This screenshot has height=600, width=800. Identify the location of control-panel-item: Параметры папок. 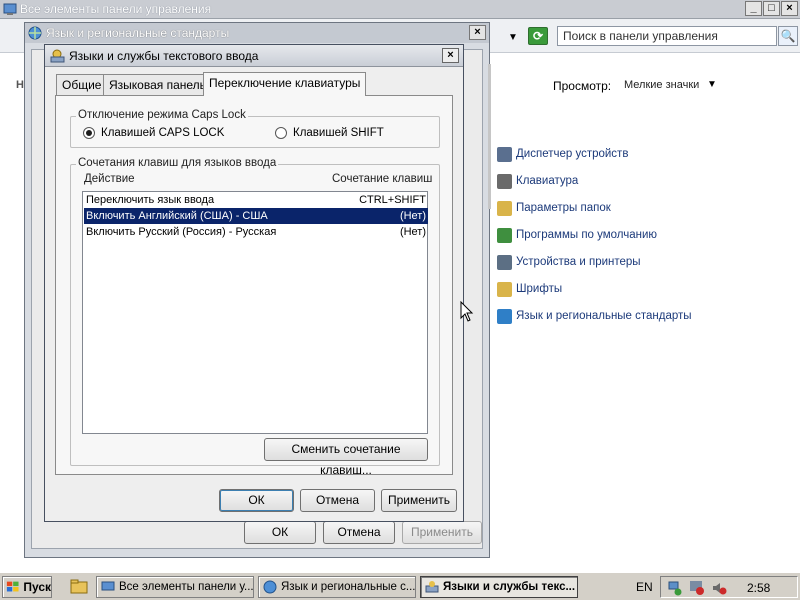
(554, 208).